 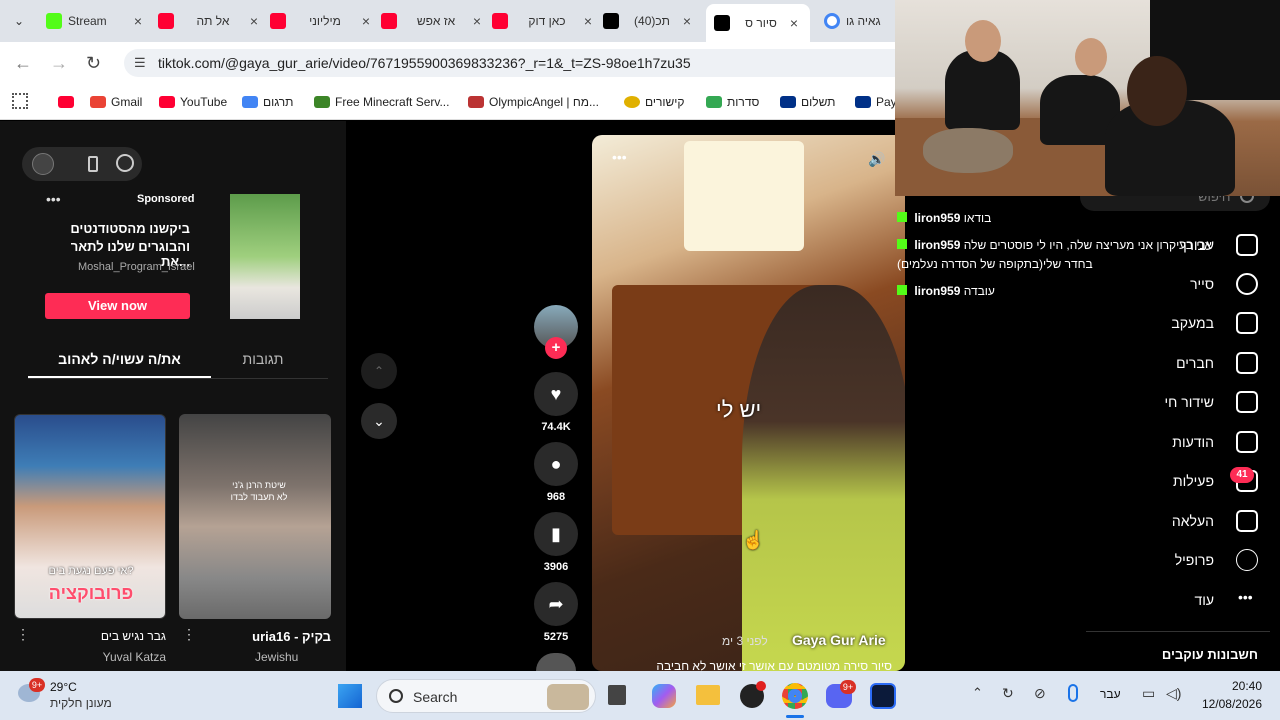 What do you see at coordinates (1229, 704) in the screenshot?
I see `clock-date: 12/08/2026` at bounding box center [1229, 704].